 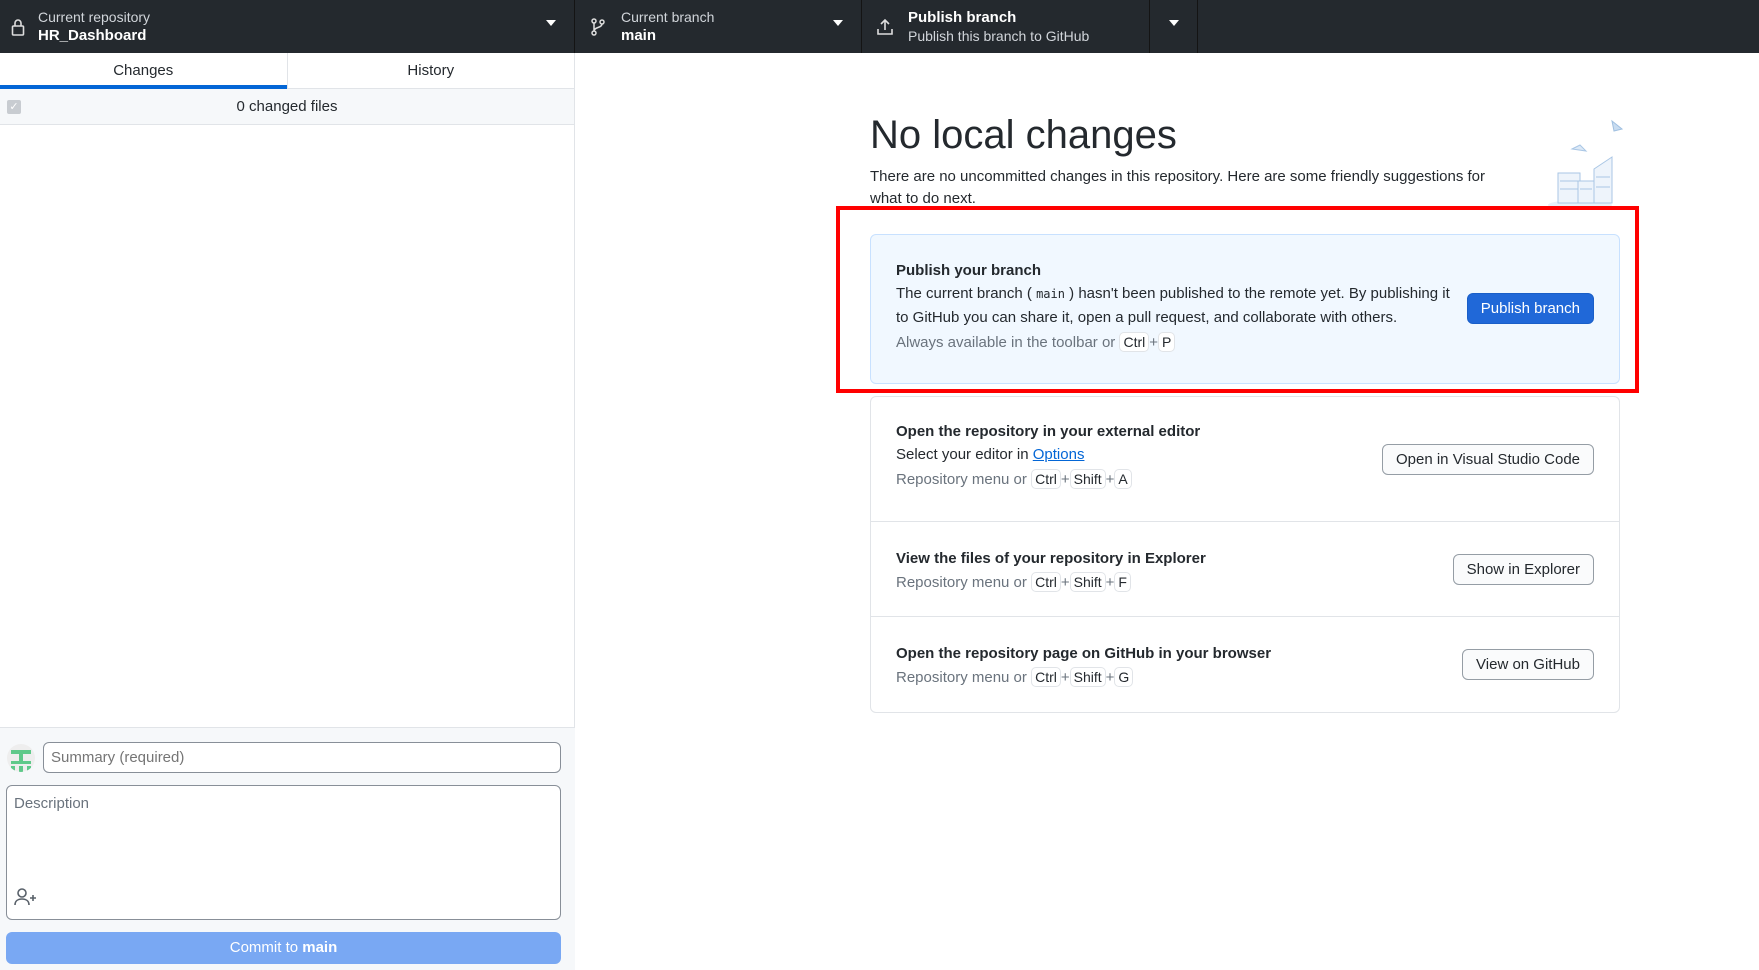 What do you see at coordinates (21, 758) in the screenshot?
I see `avatar` at bounding box center [21, 758].